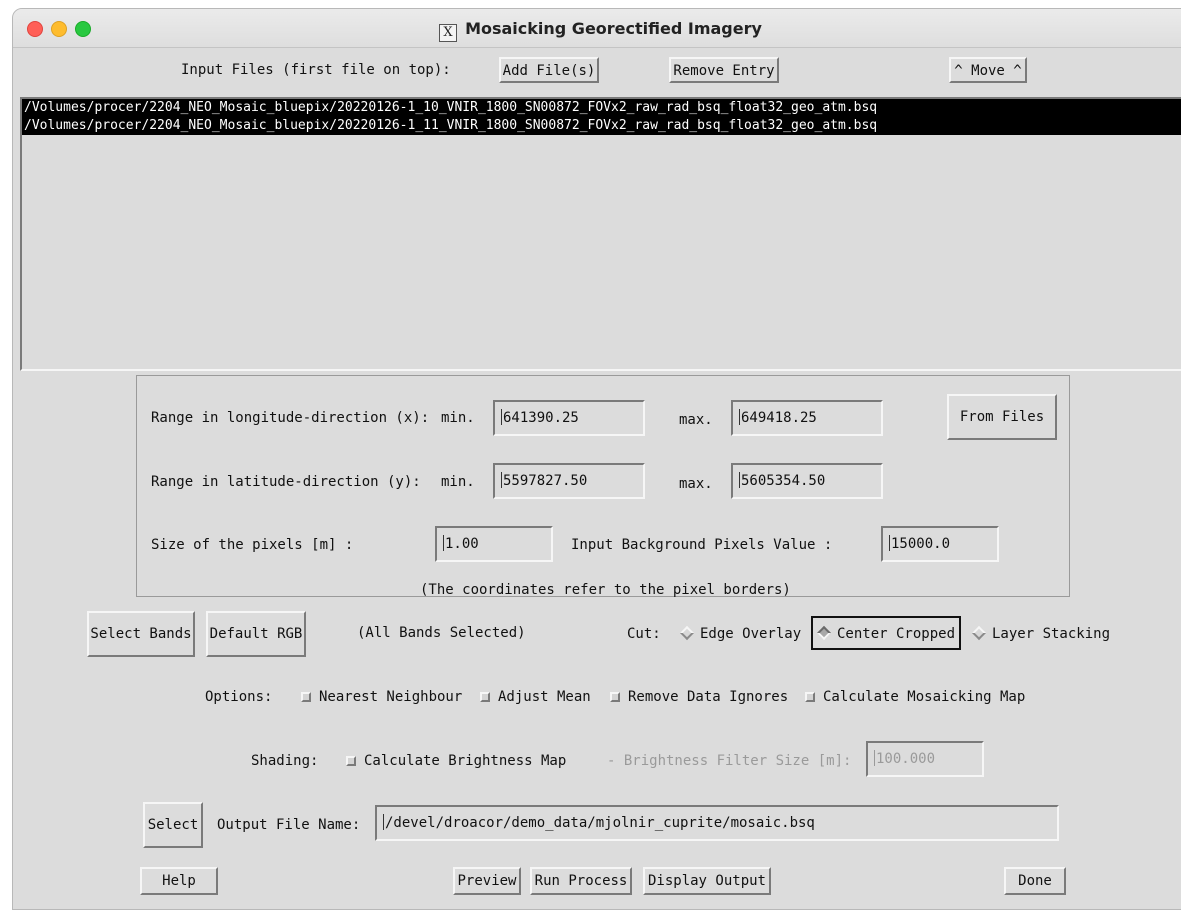 The width and height of the screenshot is (1181, 910). I want to click on window-title-text: Mosaicking Georectified Imagery, so click(613, 28).